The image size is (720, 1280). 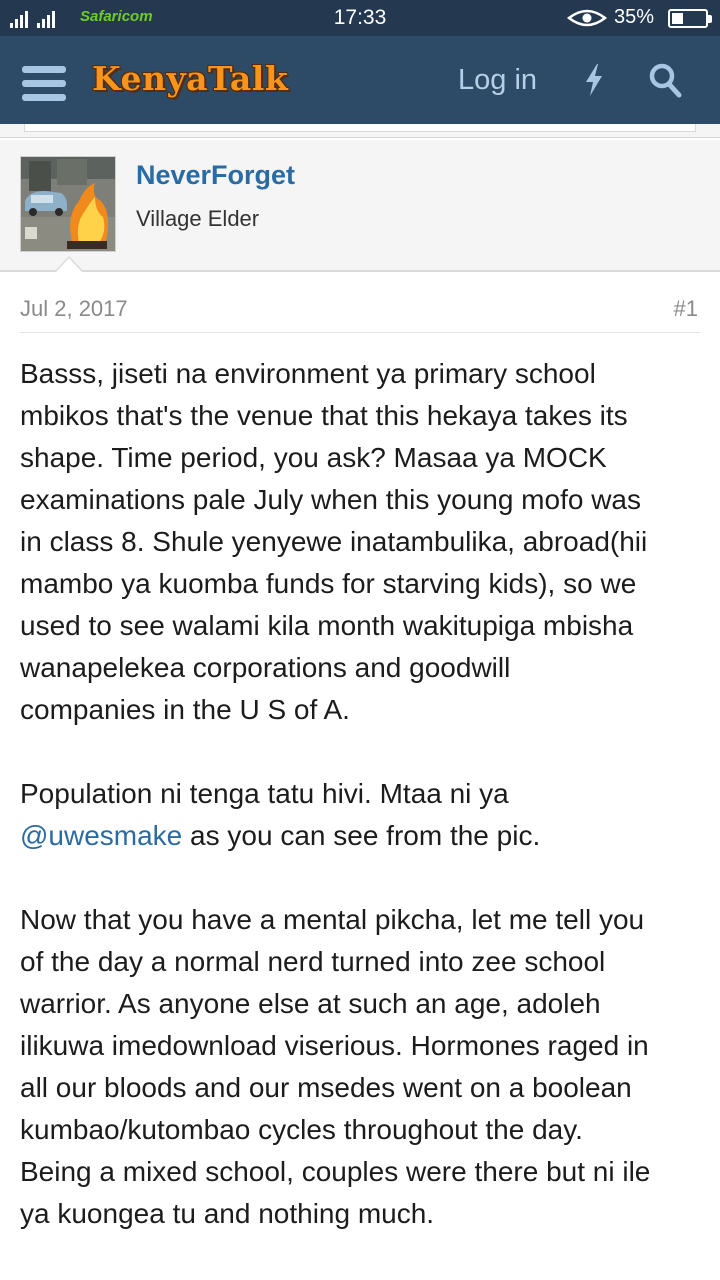 I want to click on battery-fill, so click(x=677, y=18).